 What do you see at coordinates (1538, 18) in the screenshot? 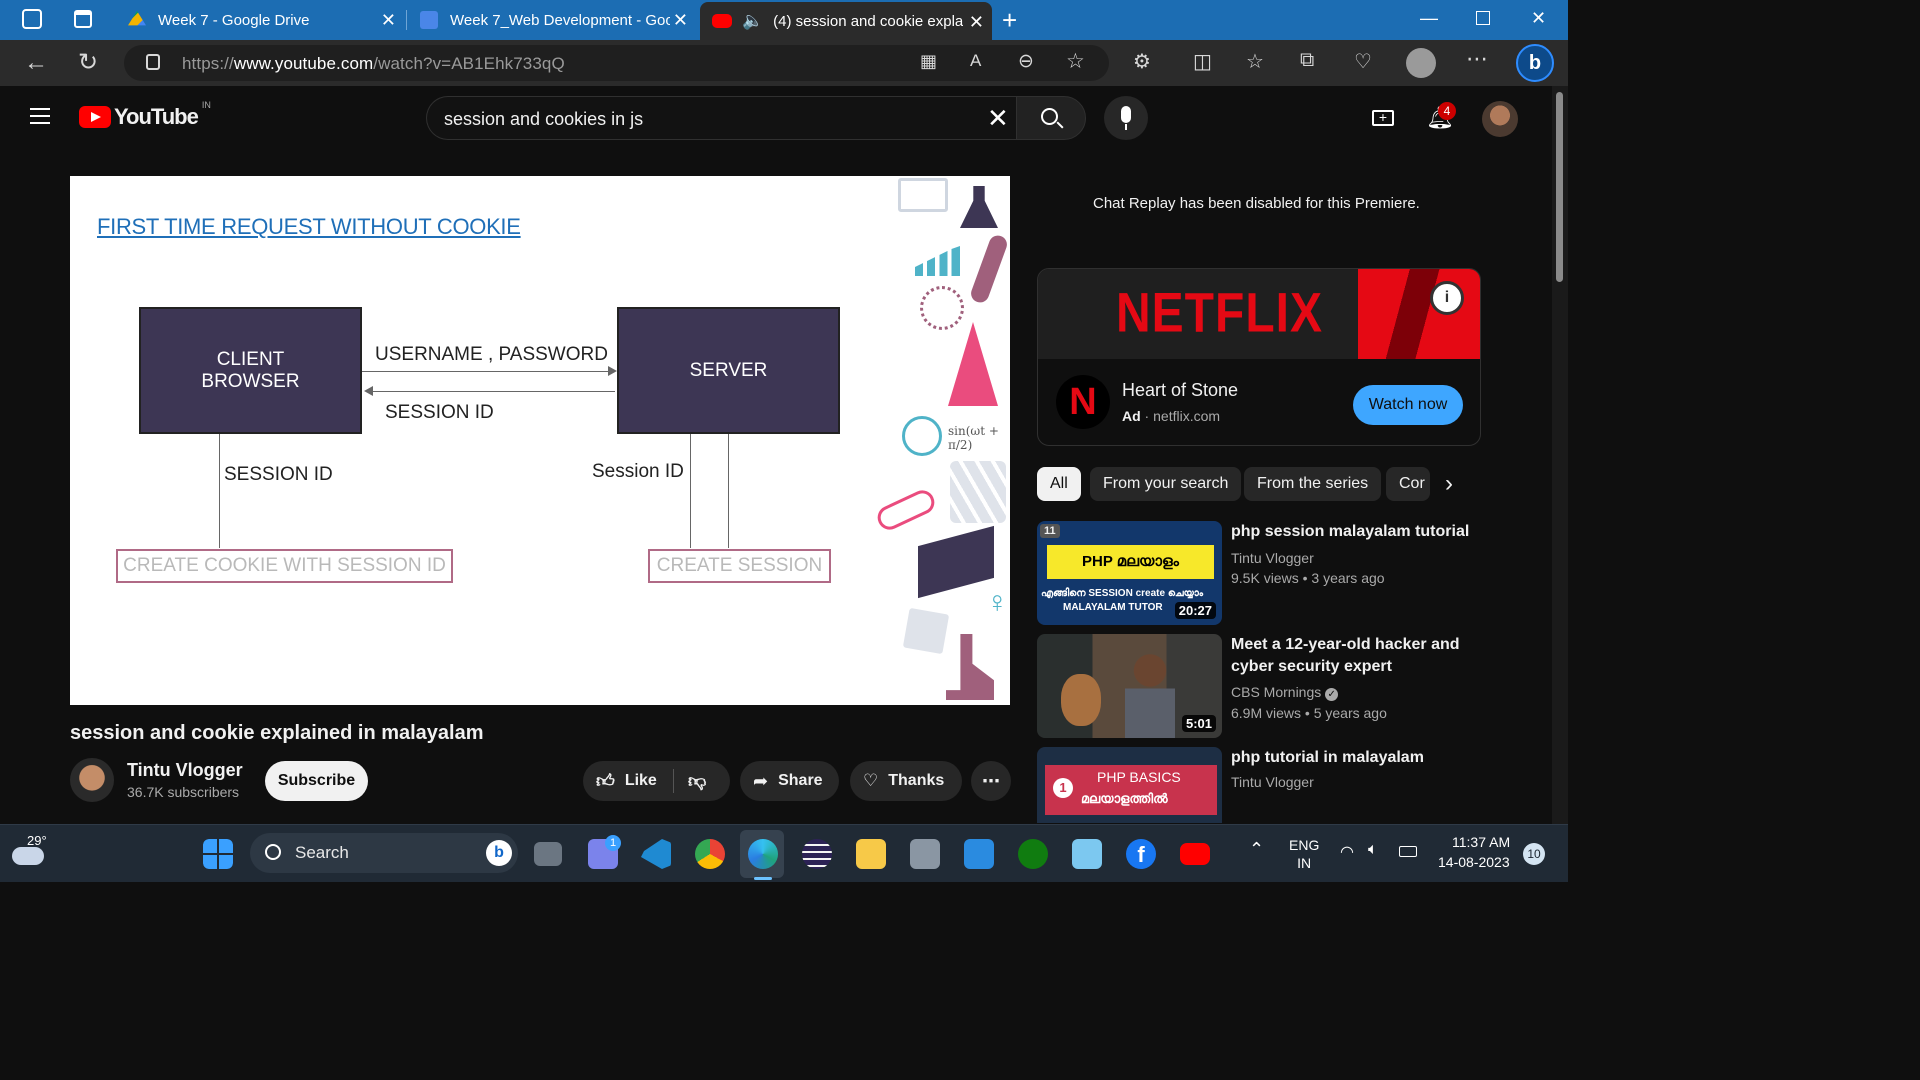
I see `close-window-button: ✕` at bounding box center [1538, 18].